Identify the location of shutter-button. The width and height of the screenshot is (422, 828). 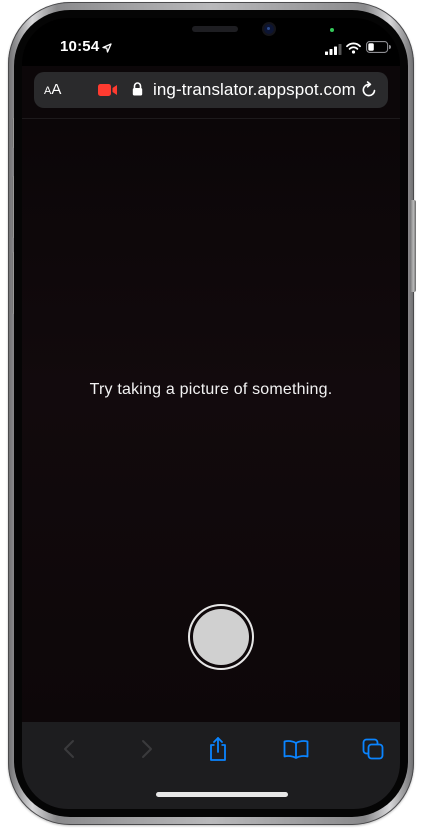
(221, 637).